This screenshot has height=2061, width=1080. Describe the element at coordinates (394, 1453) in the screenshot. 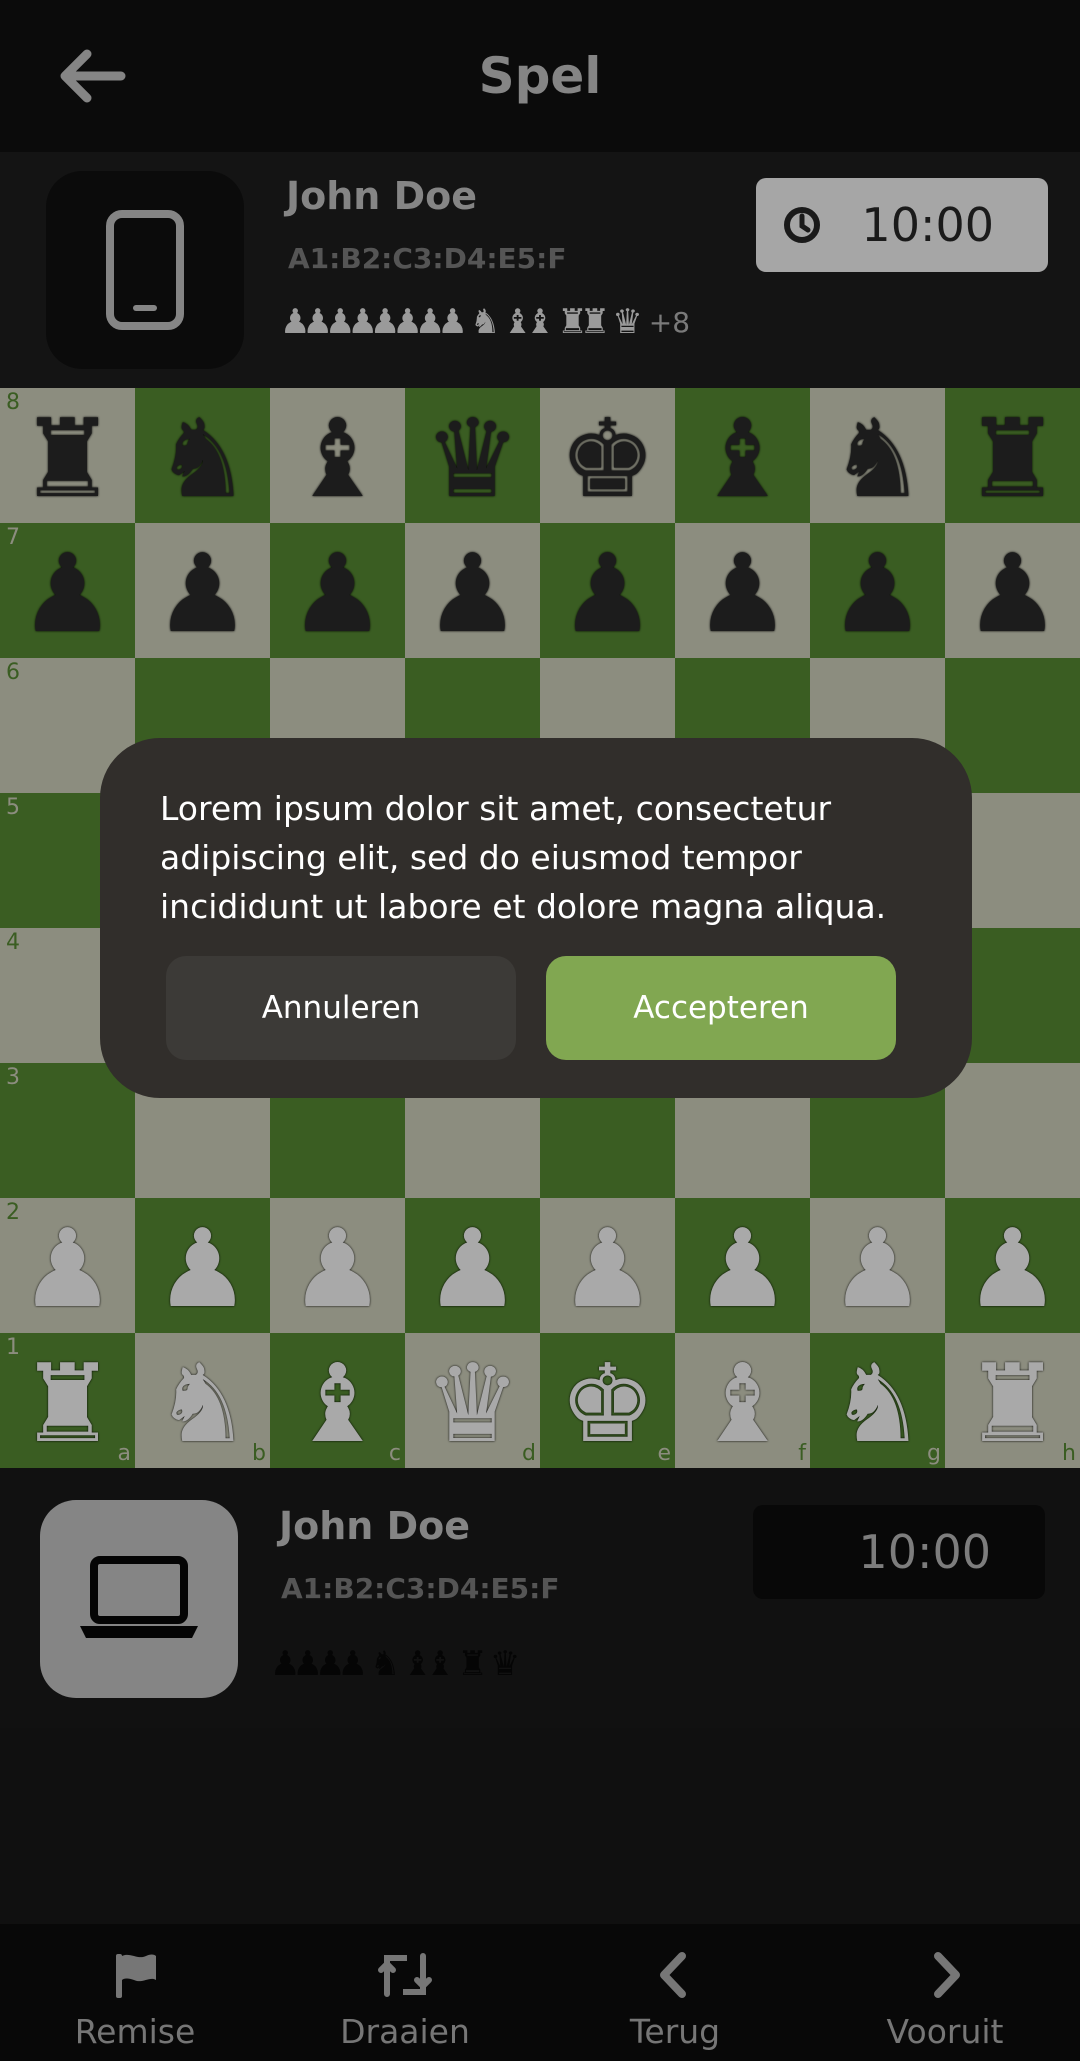

I see `file-label: c` at that location.